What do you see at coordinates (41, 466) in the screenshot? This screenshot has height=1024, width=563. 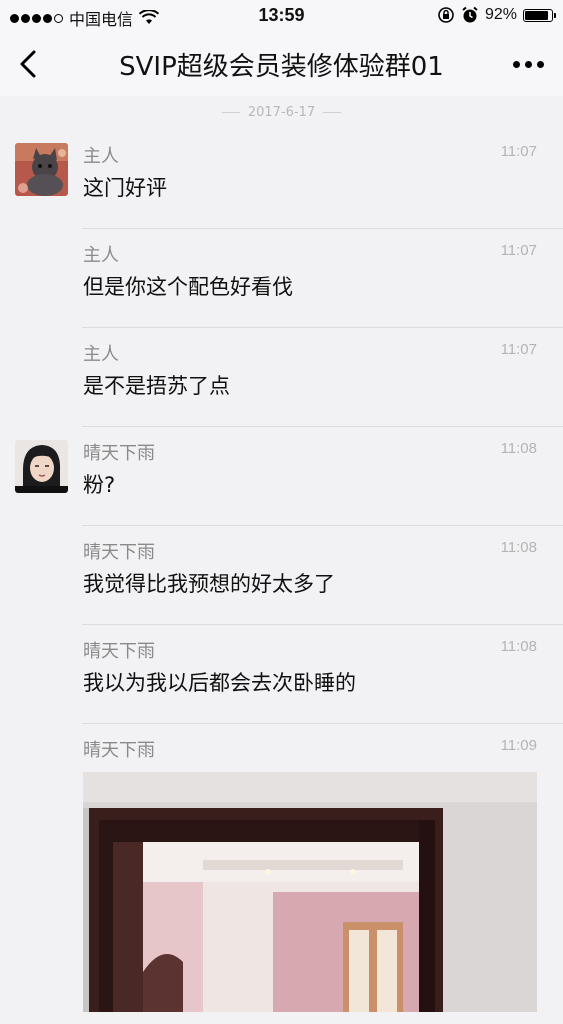 I see `person-avatar` at bounding box center [41, 466].